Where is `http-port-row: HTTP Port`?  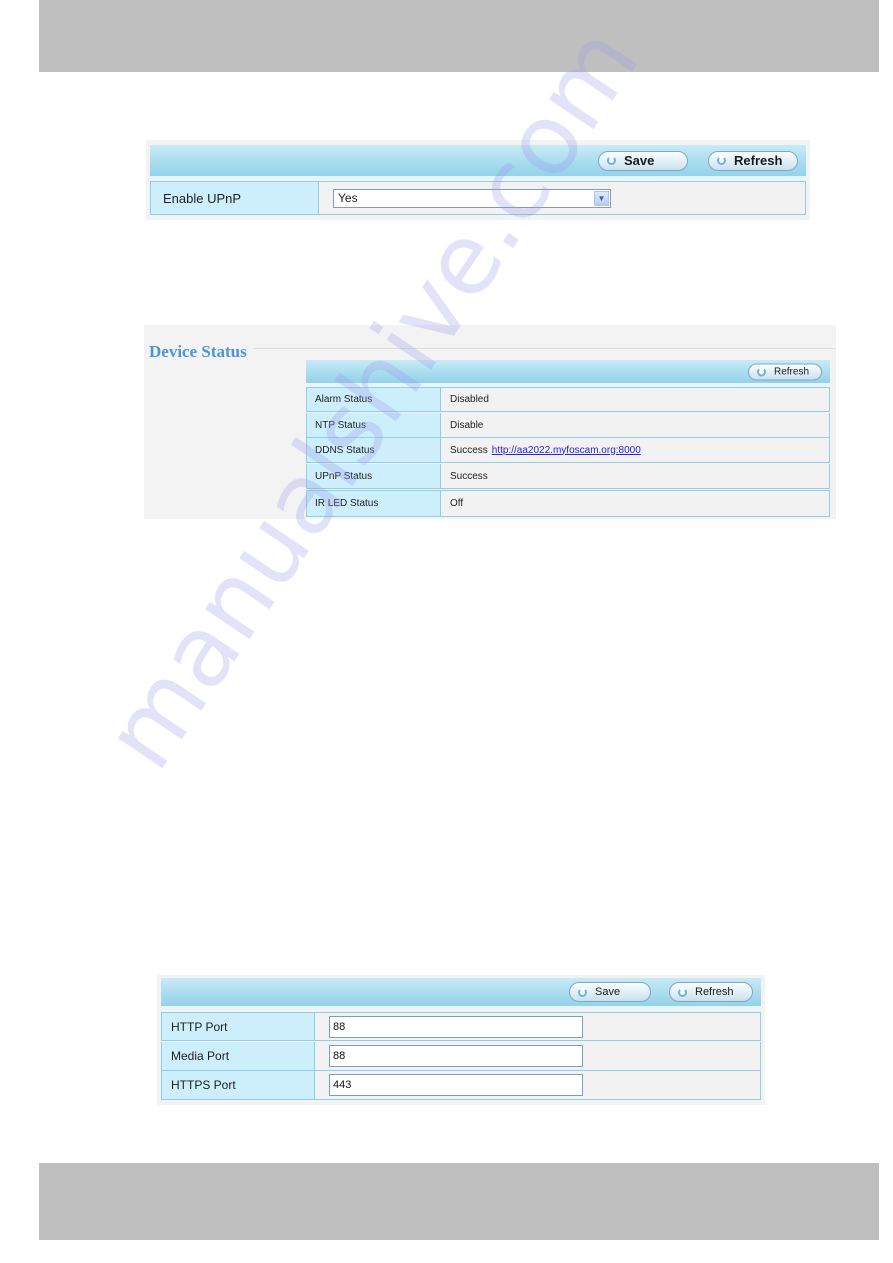
http-port-row: HTTP Port is located at coordinates (461, 1026).